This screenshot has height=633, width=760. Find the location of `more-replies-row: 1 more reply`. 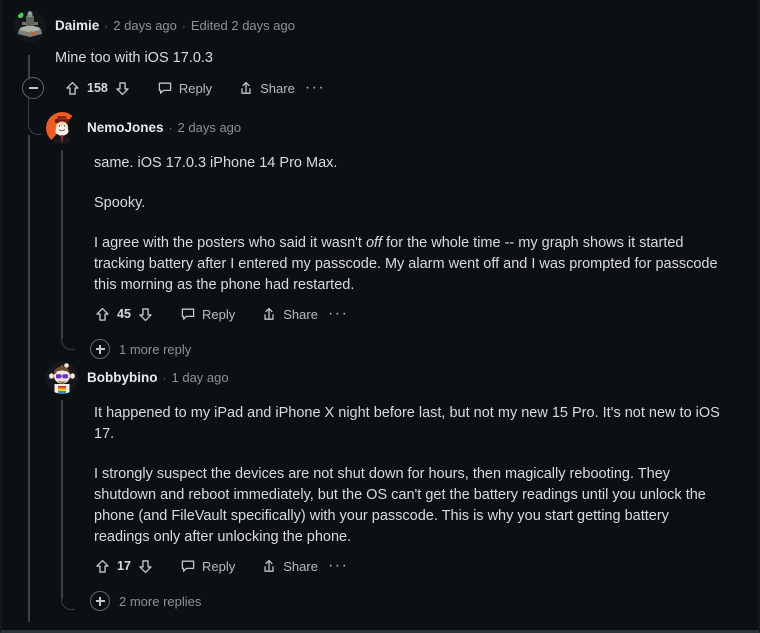

more-replies-row: 1 more reply is located at coordinates (422, 349).